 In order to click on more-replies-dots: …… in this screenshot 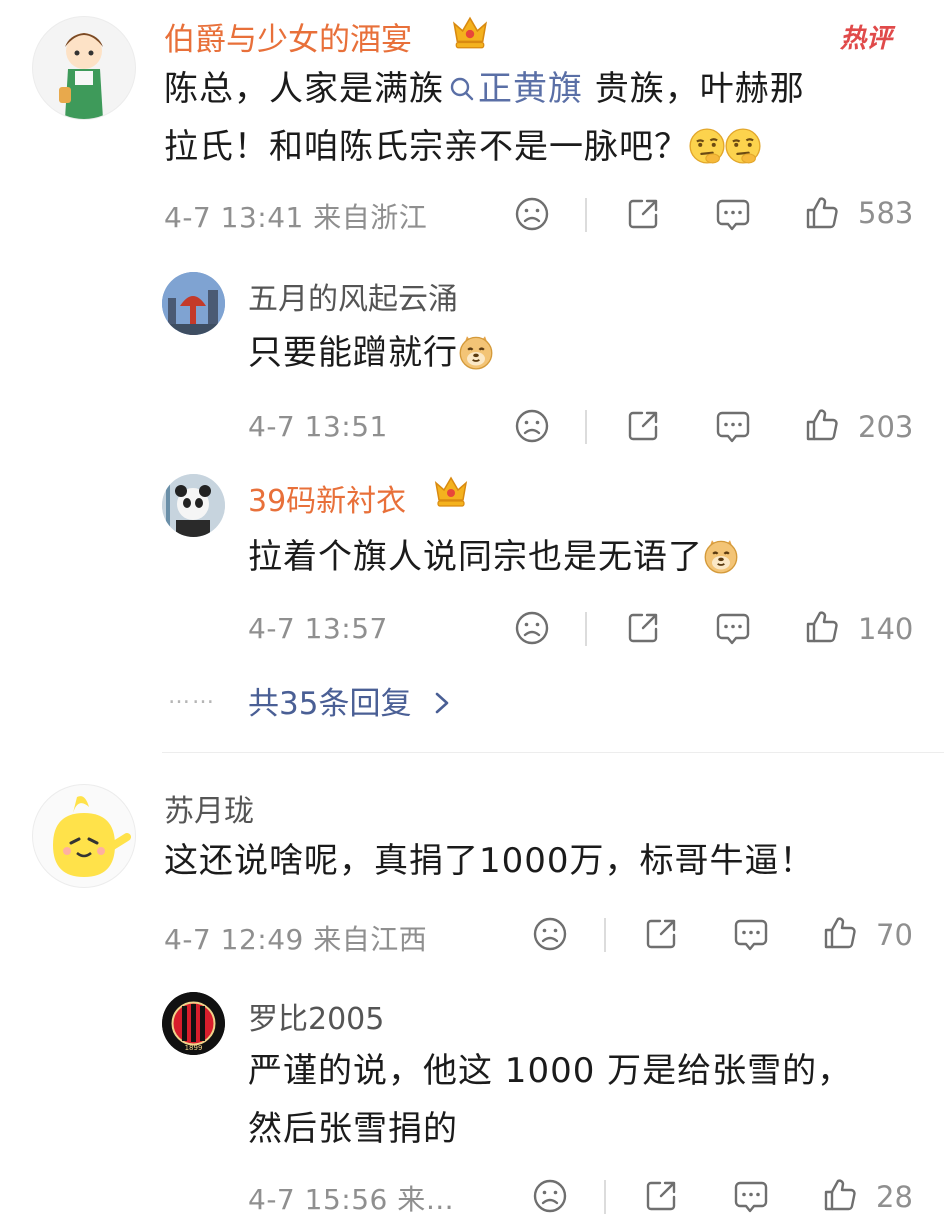, I will do `click(192, 696)`.